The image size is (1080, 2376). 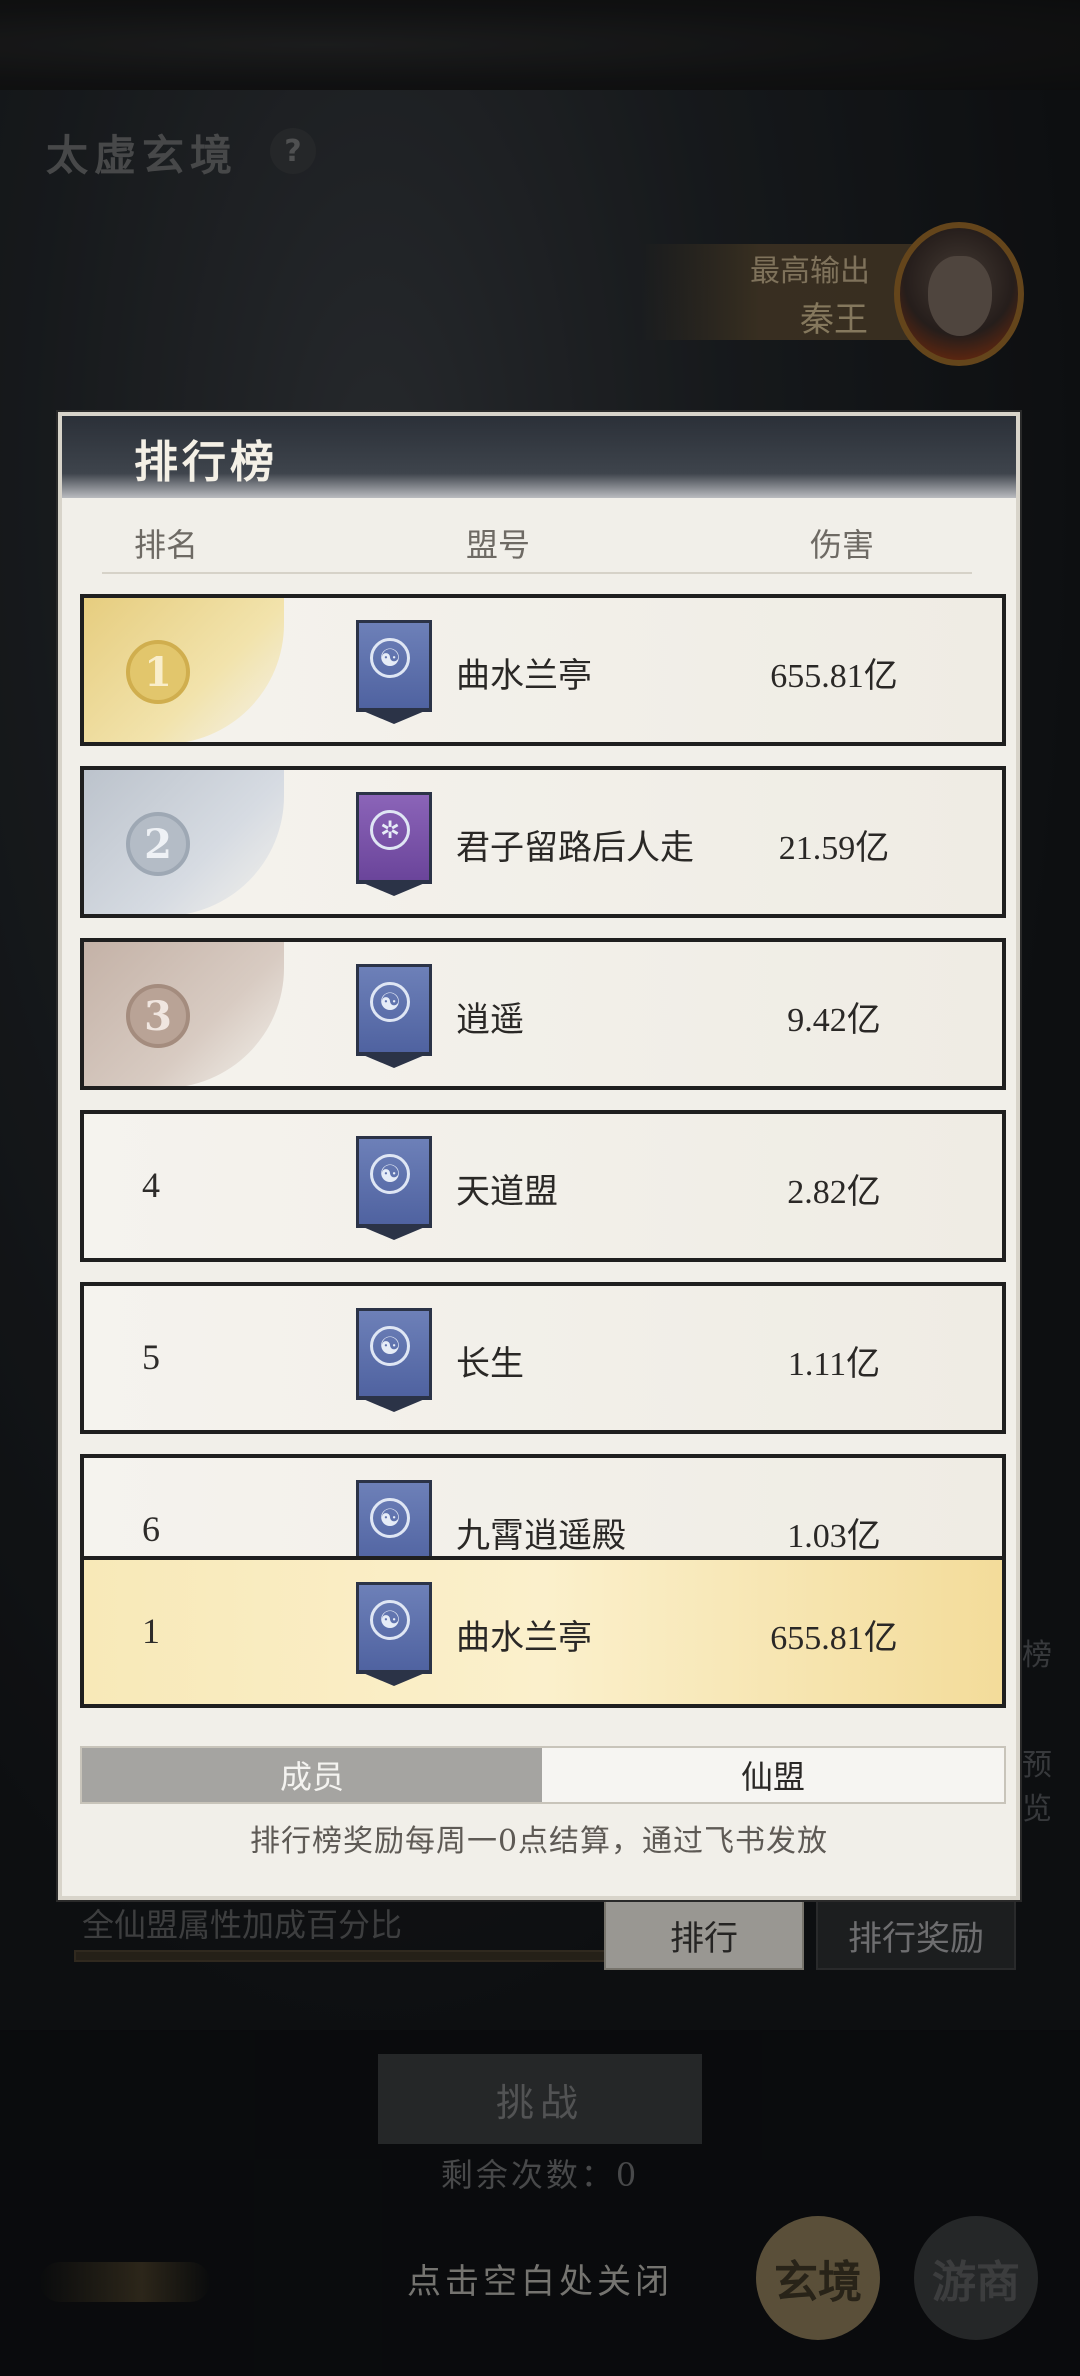 What do you see at coordinates (539, 1841) in the screenshot?
I see `reward-note: 排行榜奖励每周一0点结算，通过飞书发放` at bounding box center [539, 1841].